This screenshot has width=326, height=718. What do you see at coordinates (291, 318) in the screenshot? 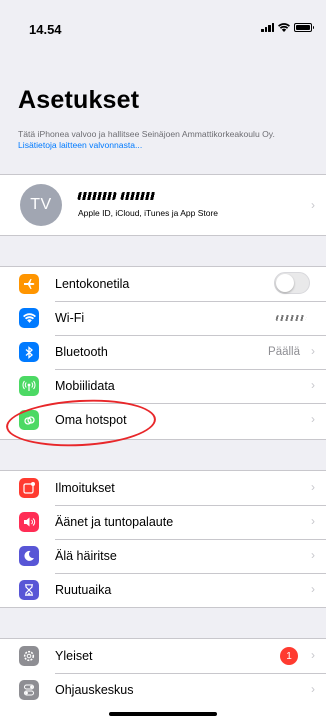
I see `wifi-network-redacted` at bounding box center [291, 318].